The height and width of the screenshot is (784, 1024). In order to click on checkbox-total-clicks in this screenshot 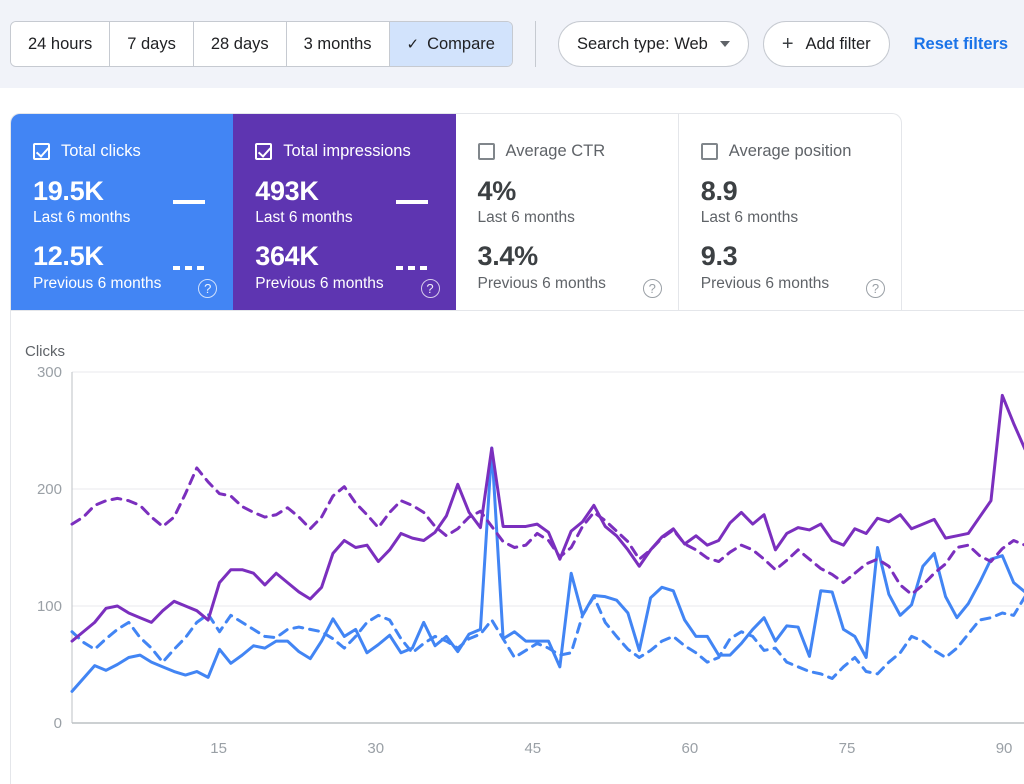, I will do `click(41, 151)`.